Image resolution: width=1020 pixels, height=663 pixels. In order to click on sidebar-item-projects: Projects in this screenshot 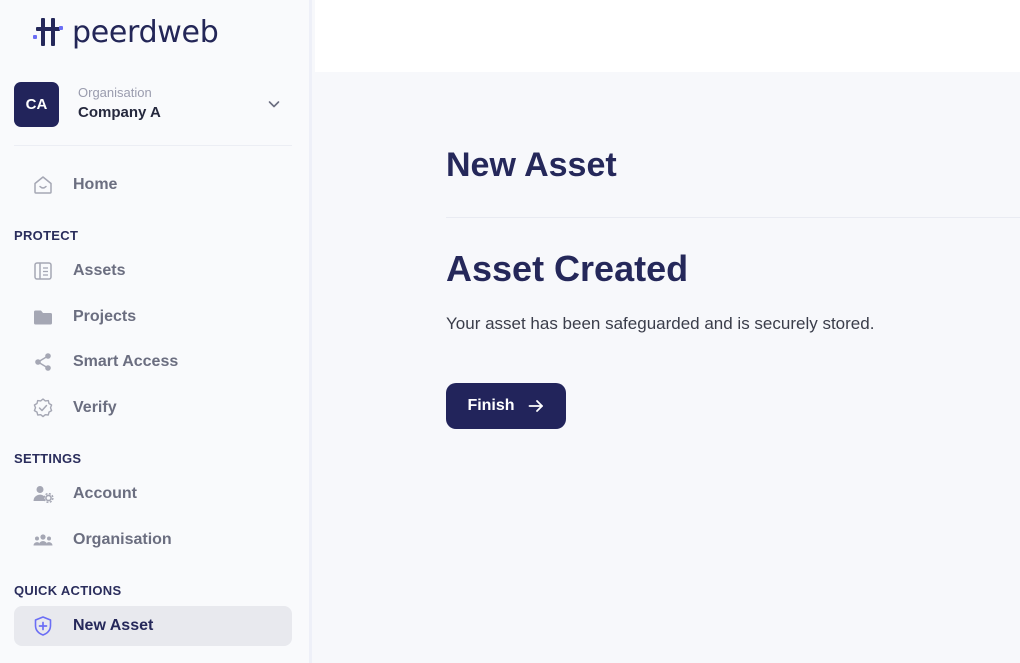, I will do `click(153, 317)`.